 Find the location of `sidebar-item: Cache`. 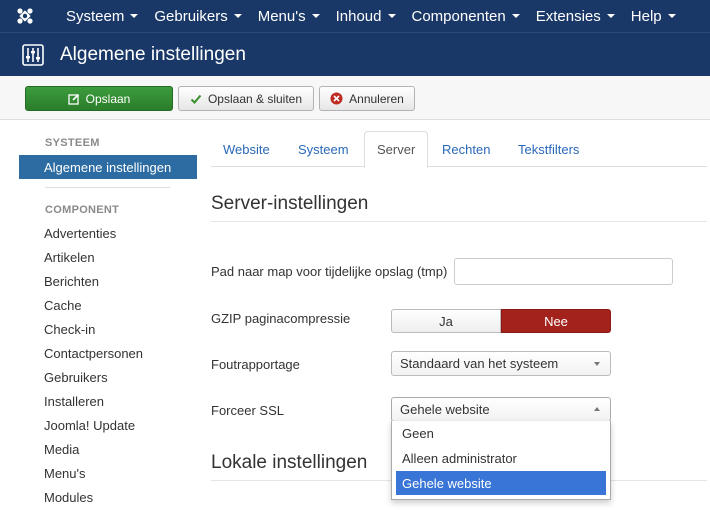

sidebar-item: Cache is located at coordinates (63, 305).